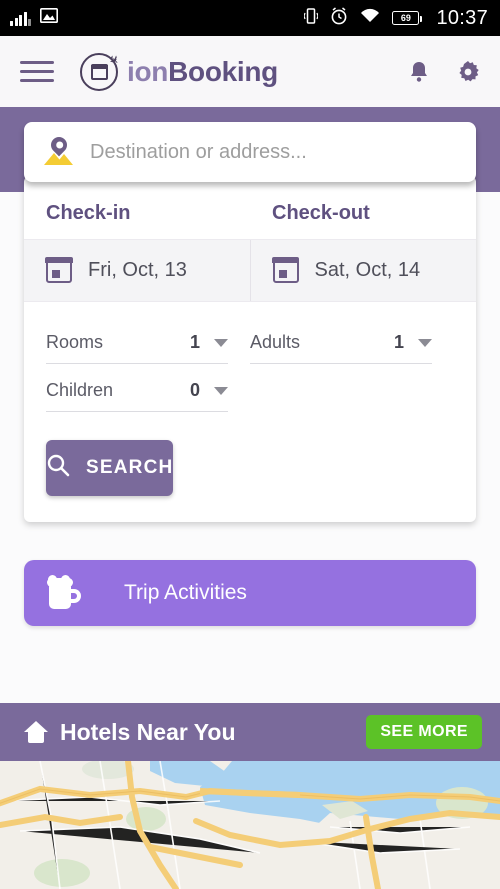  What do you see at coordinates (148, 387) in the screenshot?
I see `children-select: Children 0` at bounding box center [148, 387].